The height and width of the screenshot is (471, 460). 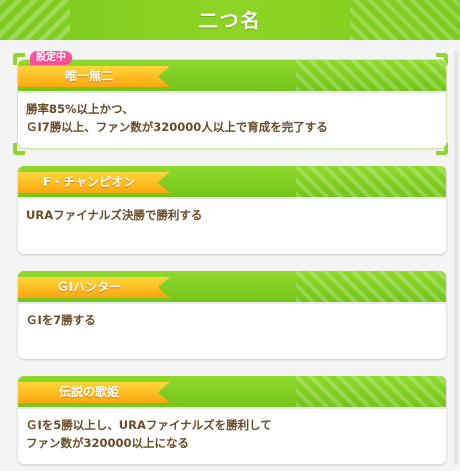 I want to click on title-description: ＧⅠを5勝以上し、URAファイナルズを勝利して ファン数が320000以上になる, so click(x=232, y=434).